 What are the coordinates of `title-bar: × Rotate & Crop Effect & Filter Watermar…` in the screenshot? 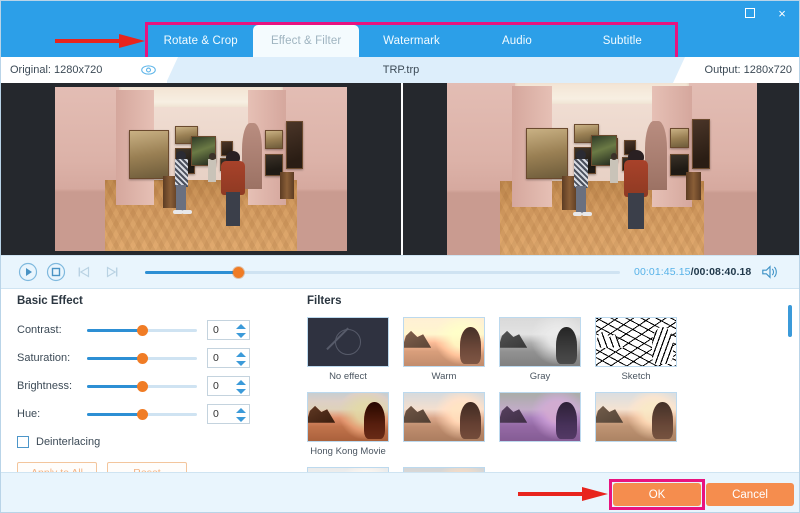 It's located at (400, 30).